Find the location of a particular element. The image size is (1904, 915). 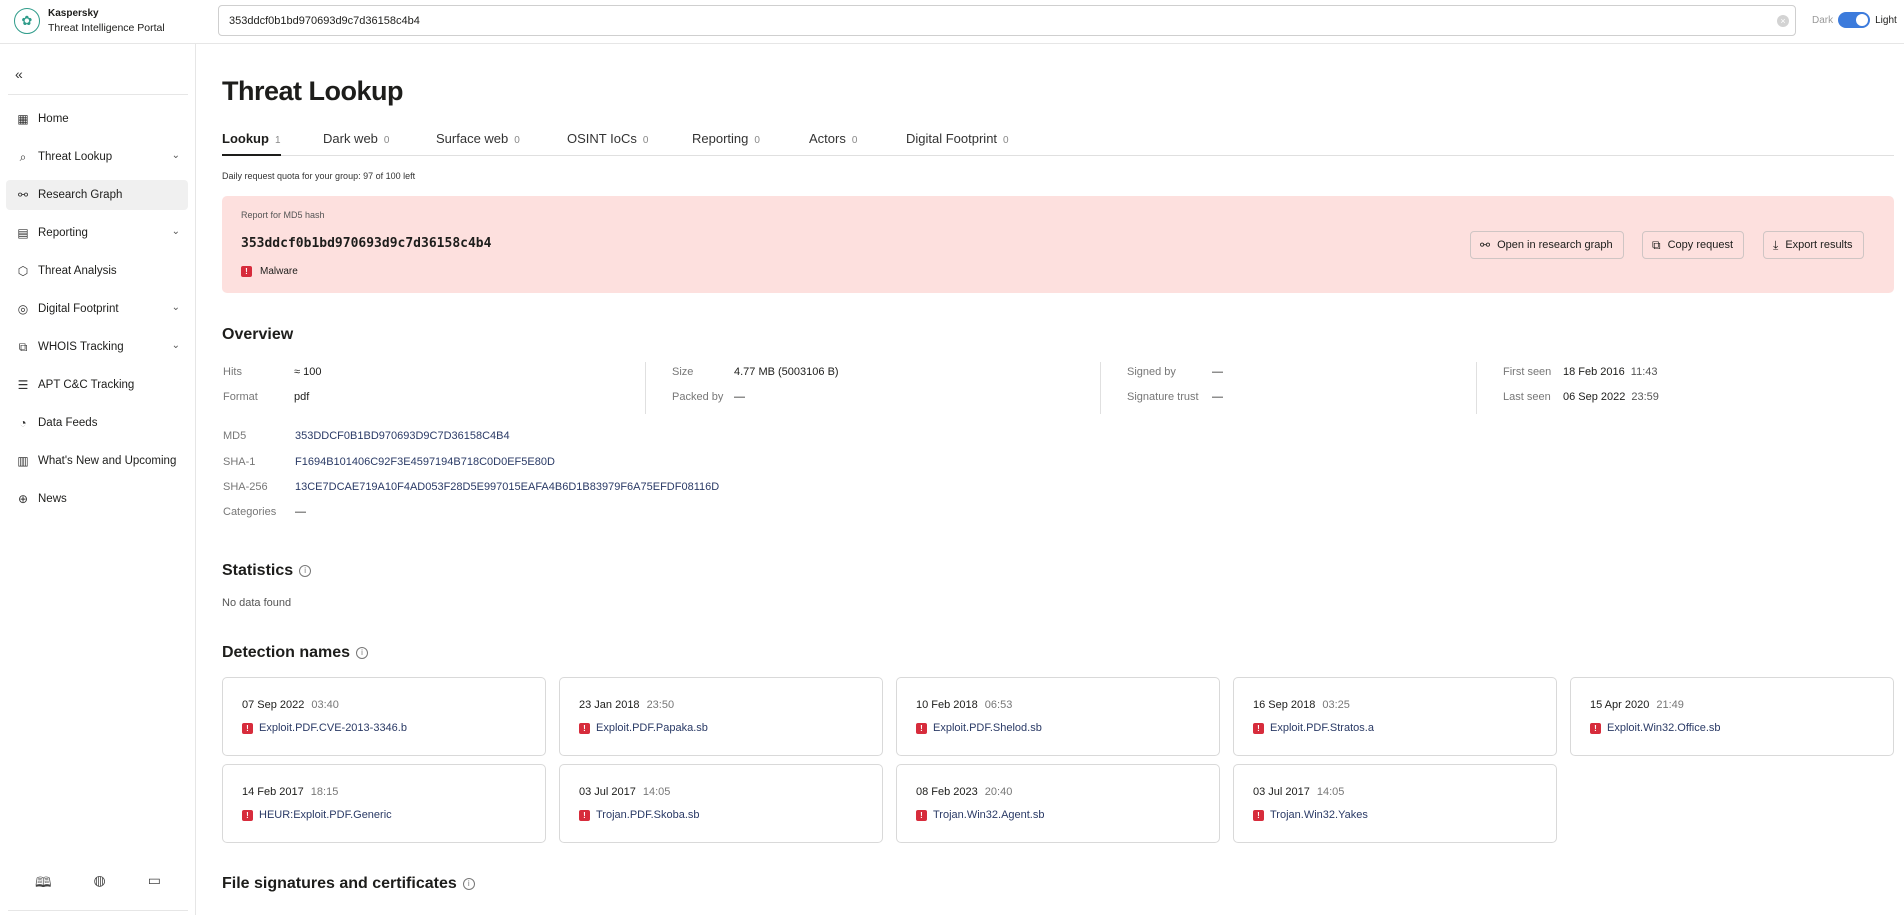

copy-icon: ⧉ is located at coordinates (1656, 244).